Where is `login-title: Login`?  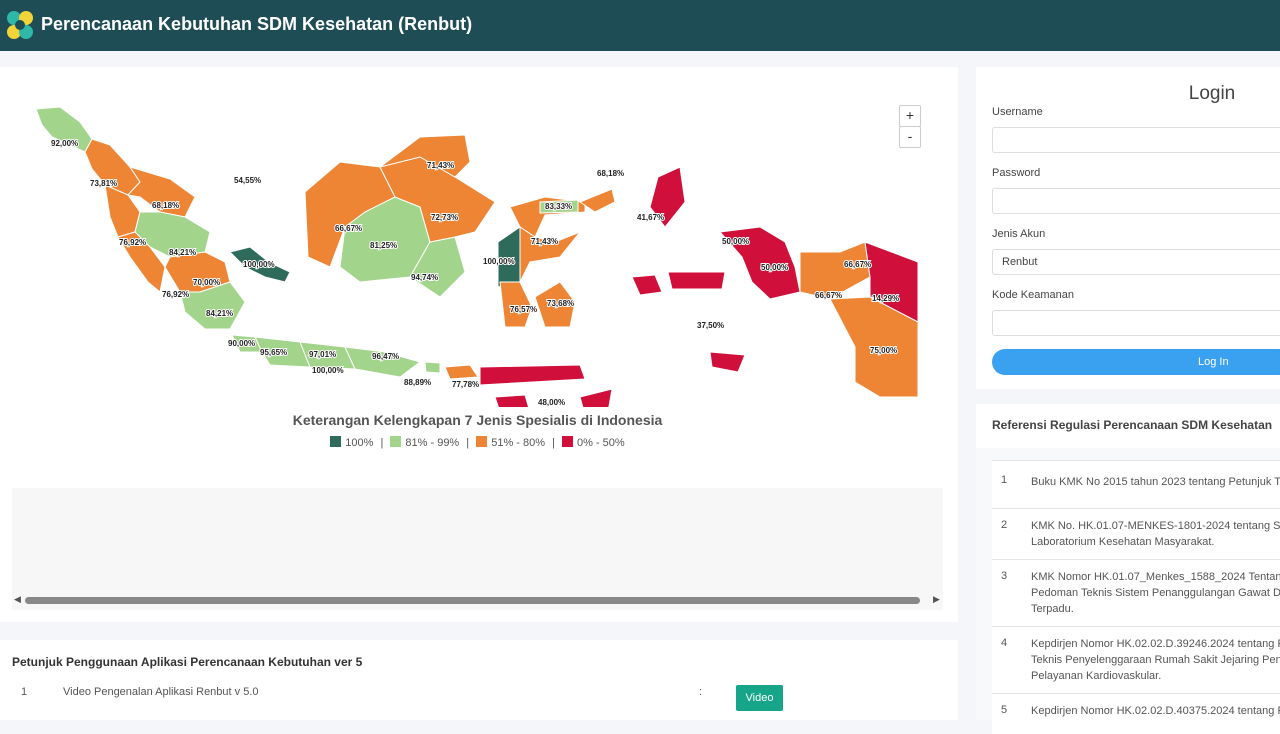 login-title: Login is located at coordinates (1212, 93).